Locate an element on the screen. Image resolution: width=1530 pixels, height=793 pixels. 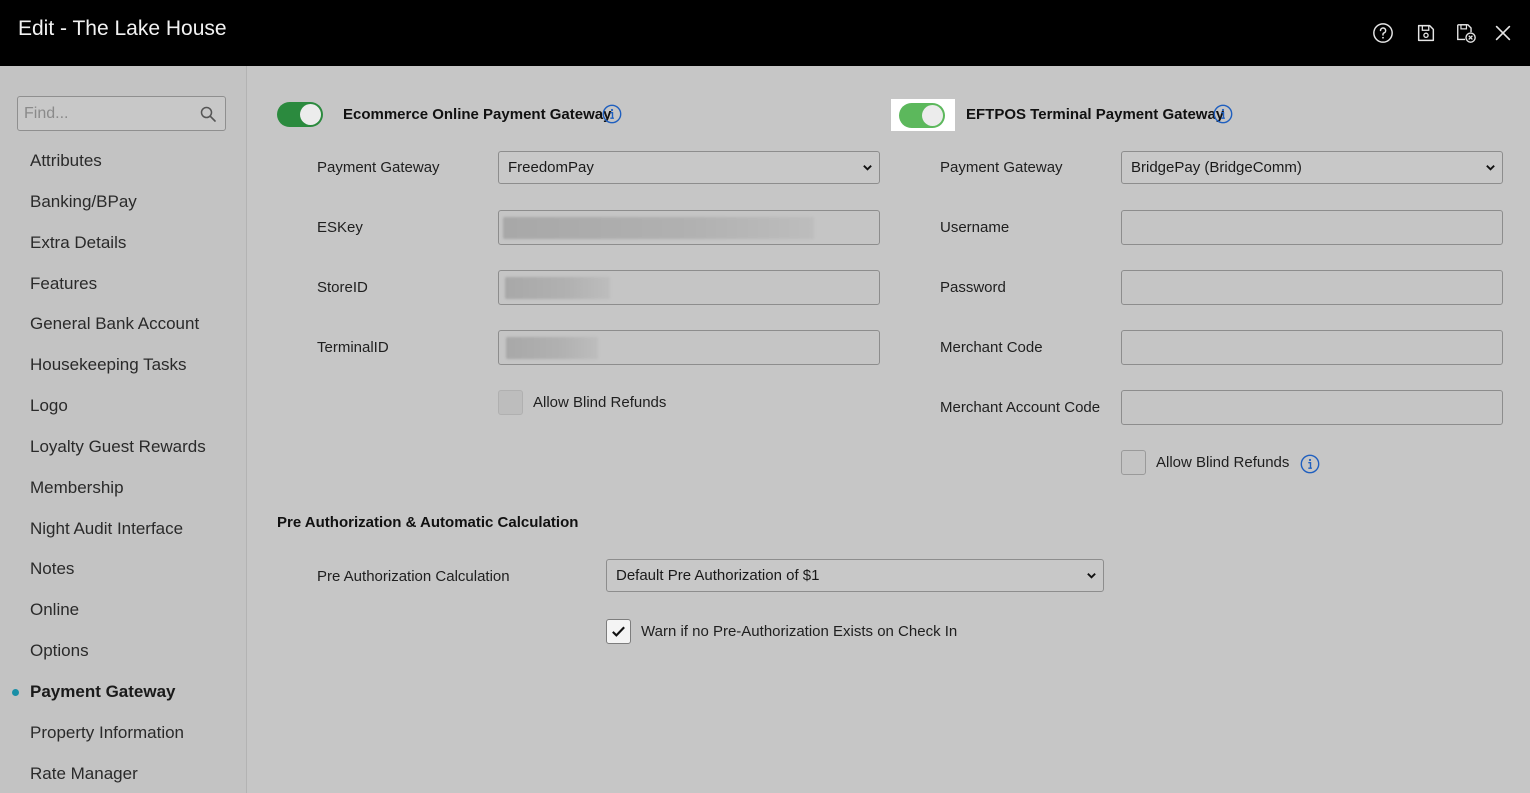
window-title: Edit - The Lake House is located at coordinates (122, 28).